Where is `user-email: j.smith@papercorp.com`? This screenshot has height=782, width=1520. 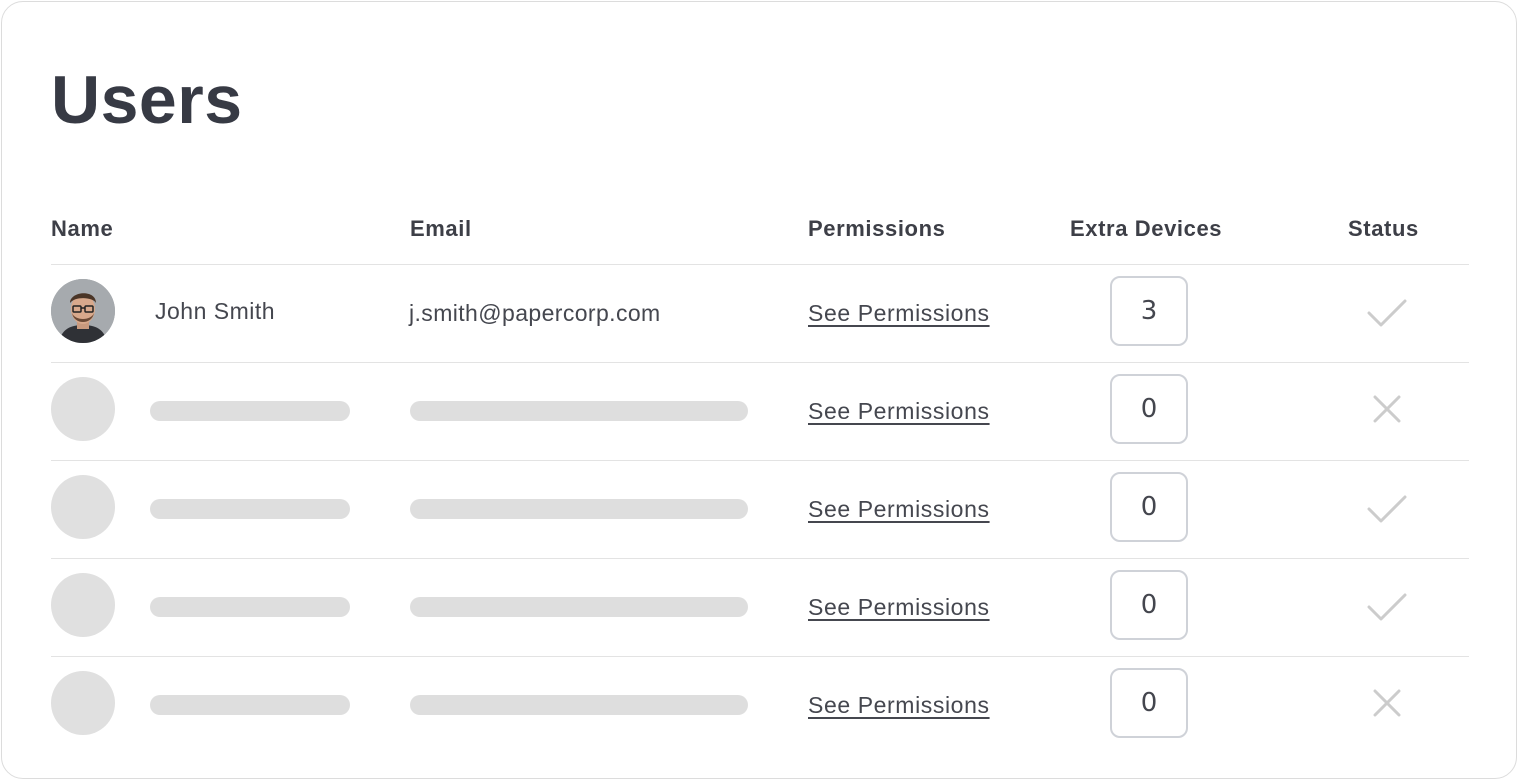
user-email: j.smith@papercorp.com is located at coordinates (535, 313).